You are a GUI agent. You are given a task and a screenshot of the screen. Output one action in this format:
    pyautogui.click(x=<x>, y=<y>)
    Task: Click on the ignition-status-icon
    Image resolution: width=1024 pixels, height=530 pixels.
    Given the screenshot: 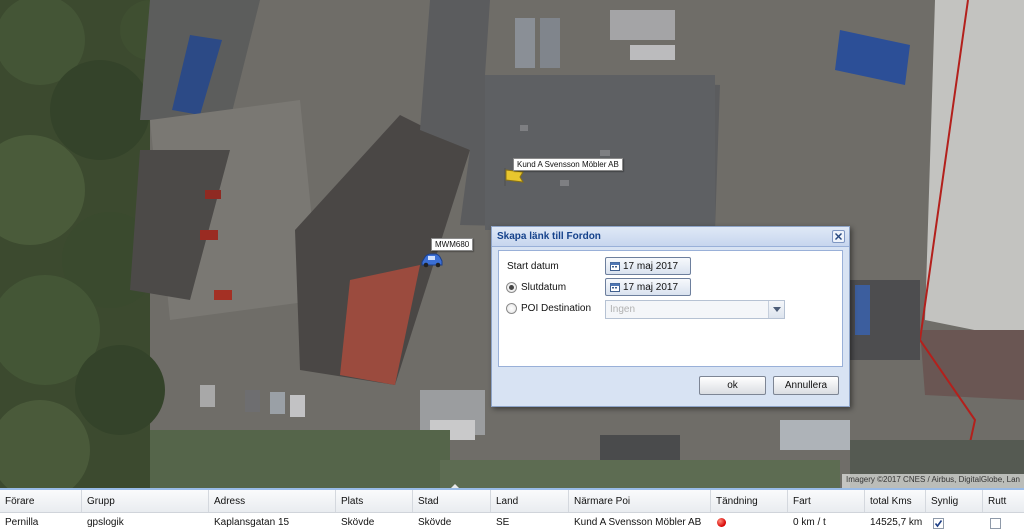 What is the action you would take?
    pyautogui.click(x=721, y=522)
    